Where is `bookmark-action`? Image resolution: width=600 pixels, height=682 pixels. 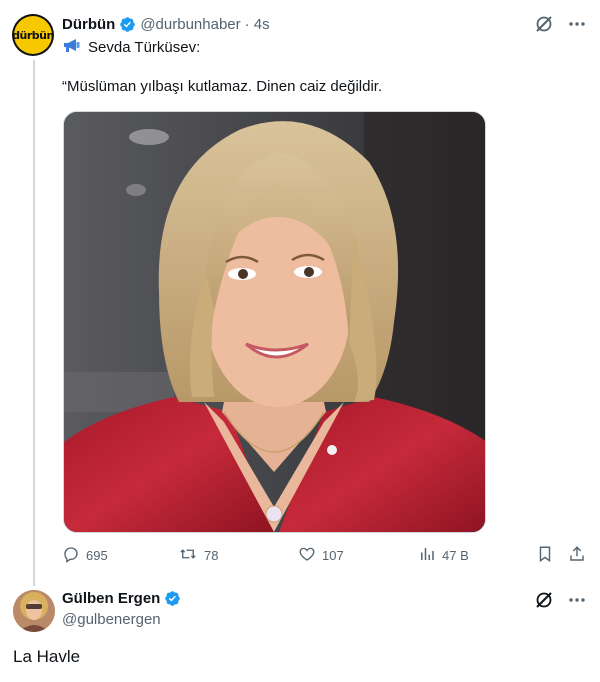
bookmark-action is located at coordinates (545, 555).